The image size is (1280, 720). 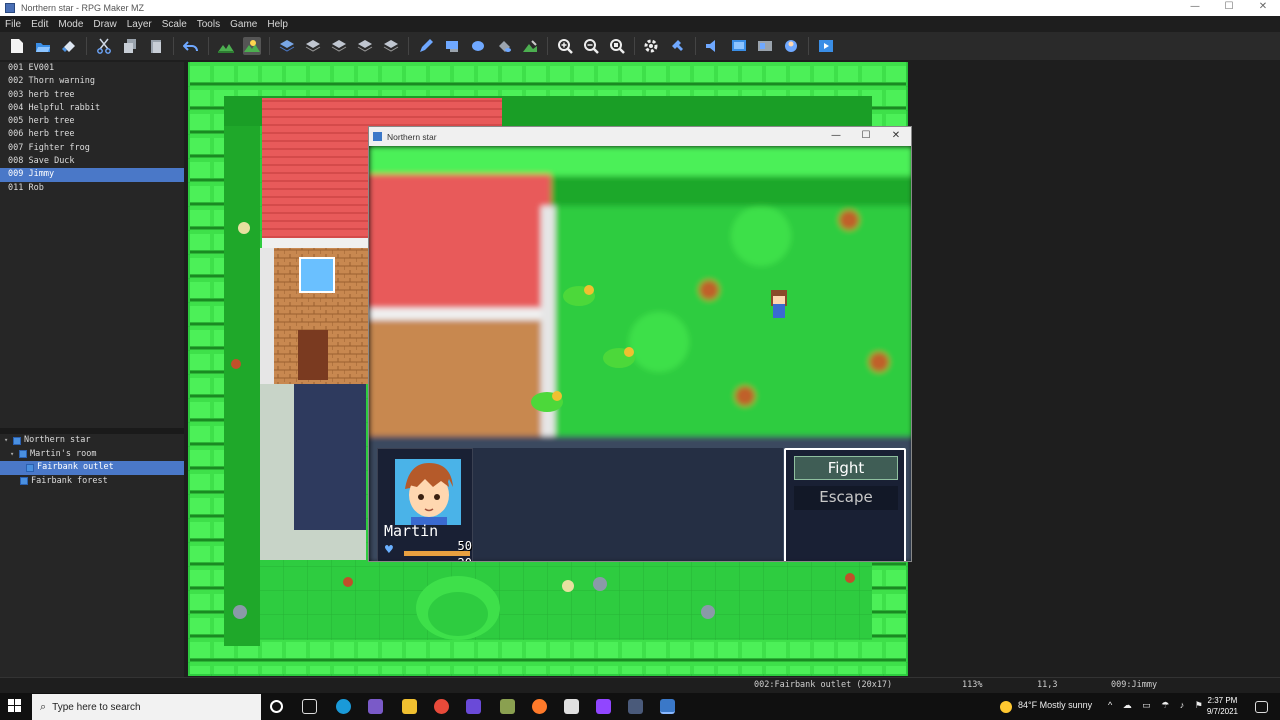 What do you see at coordinates (92, 175) in the screenshot?
I see `list-item-selected: 009 Jimmy` at bounding box center [92, 175].